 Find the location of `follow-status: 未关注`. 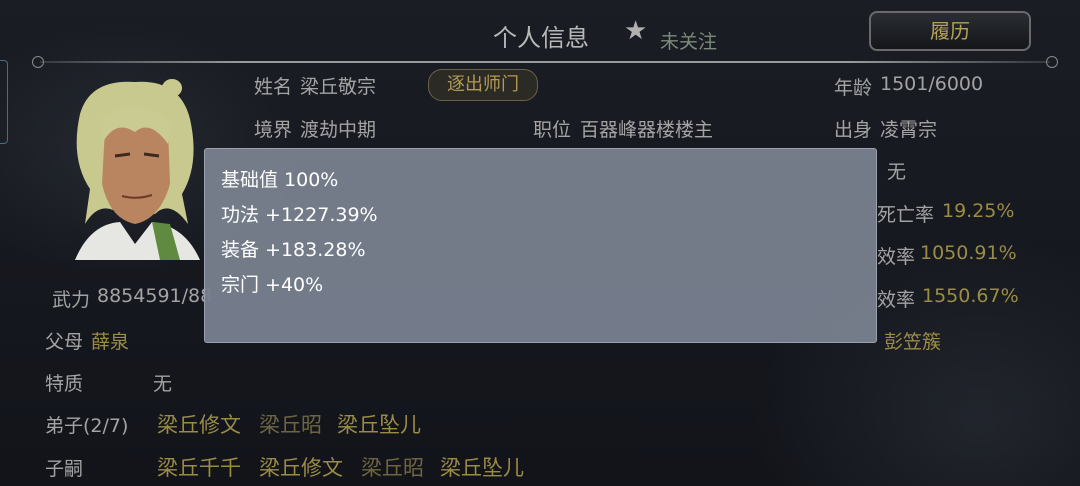

follow-status: 未关注 is located at coordinates (688, 40).